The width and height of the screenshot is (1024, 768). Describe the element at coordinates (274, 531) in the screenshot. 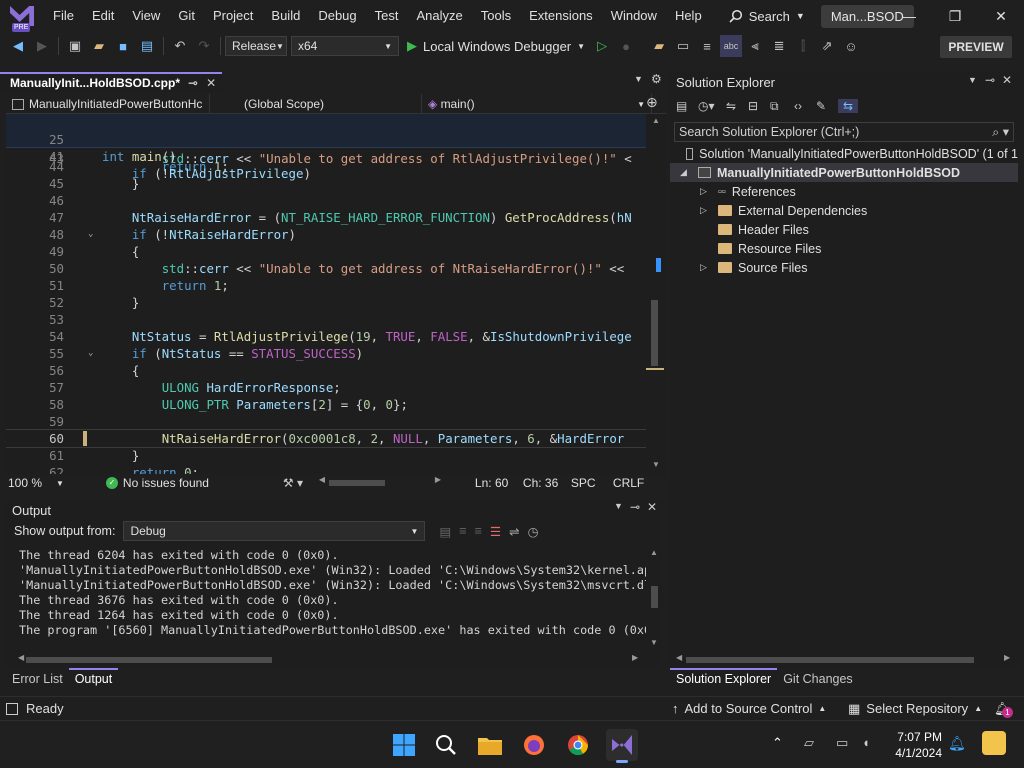

I see `output-source-select: Debug ▼` at that location.